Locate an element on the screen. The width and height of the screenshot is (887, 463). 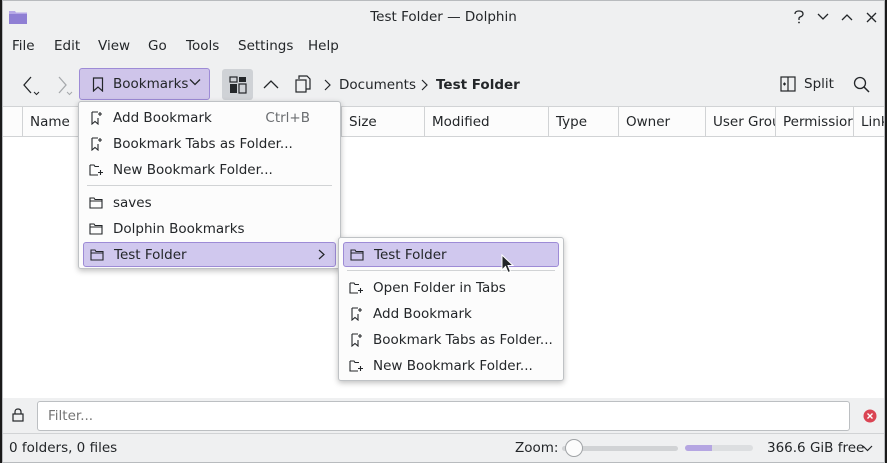
bookmarks-button: Bookmarks is located at coordinates (144, 84).